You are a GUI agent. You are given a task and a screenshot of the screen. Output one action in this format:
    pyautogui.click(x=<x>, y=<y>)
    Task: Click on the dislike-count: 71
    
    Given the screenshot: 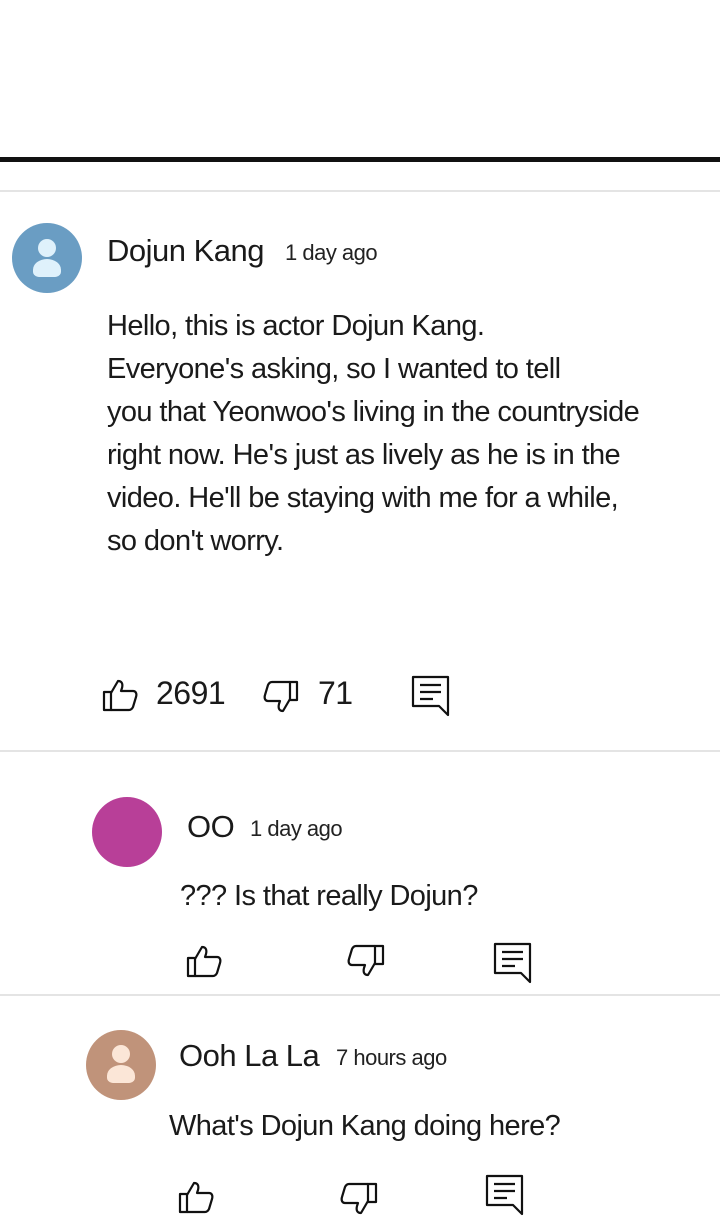 What is the action you would take?
    pyautogui.click(x=335, y=693)
    